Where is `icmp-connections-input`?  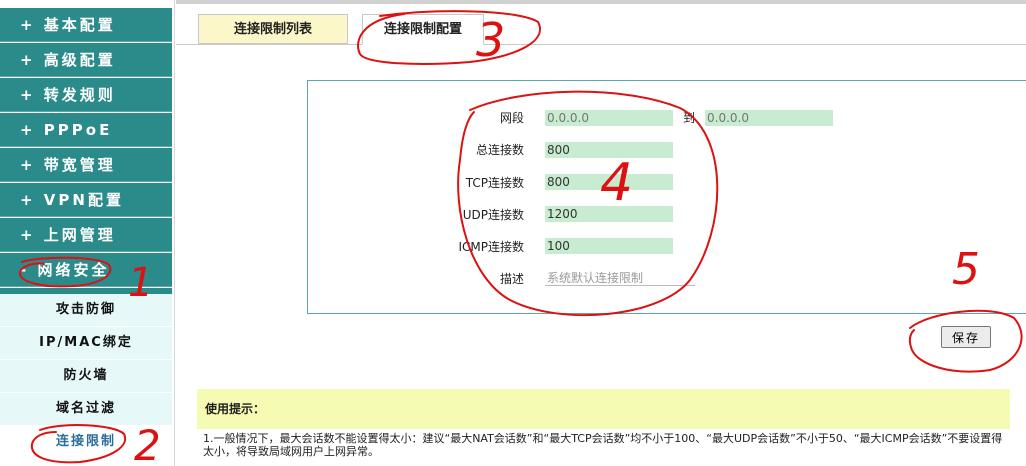 icmp-connections-input is located at coordinates (609, 246).